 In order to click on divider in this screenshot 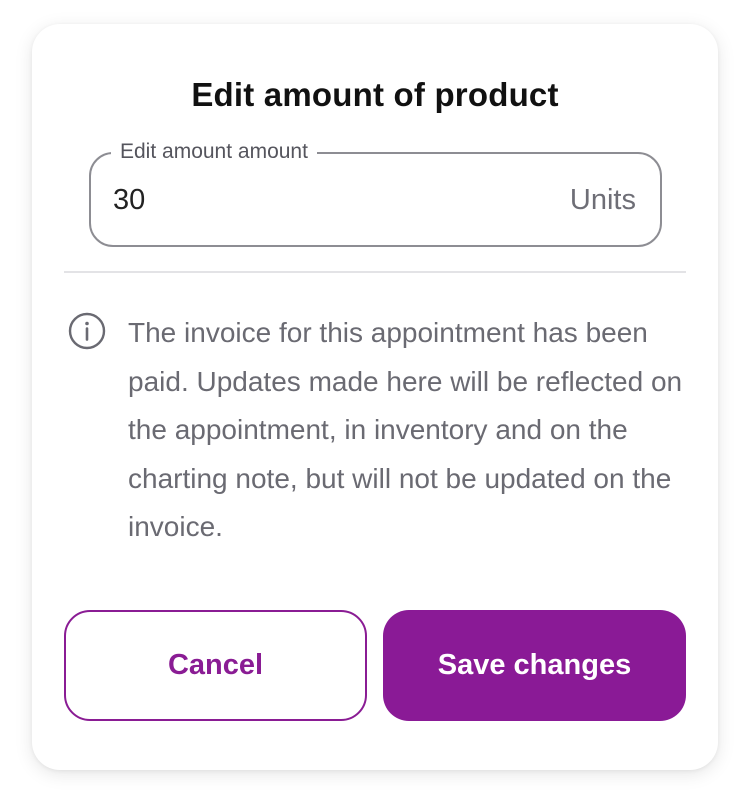, I will do `click(375, 272)`.